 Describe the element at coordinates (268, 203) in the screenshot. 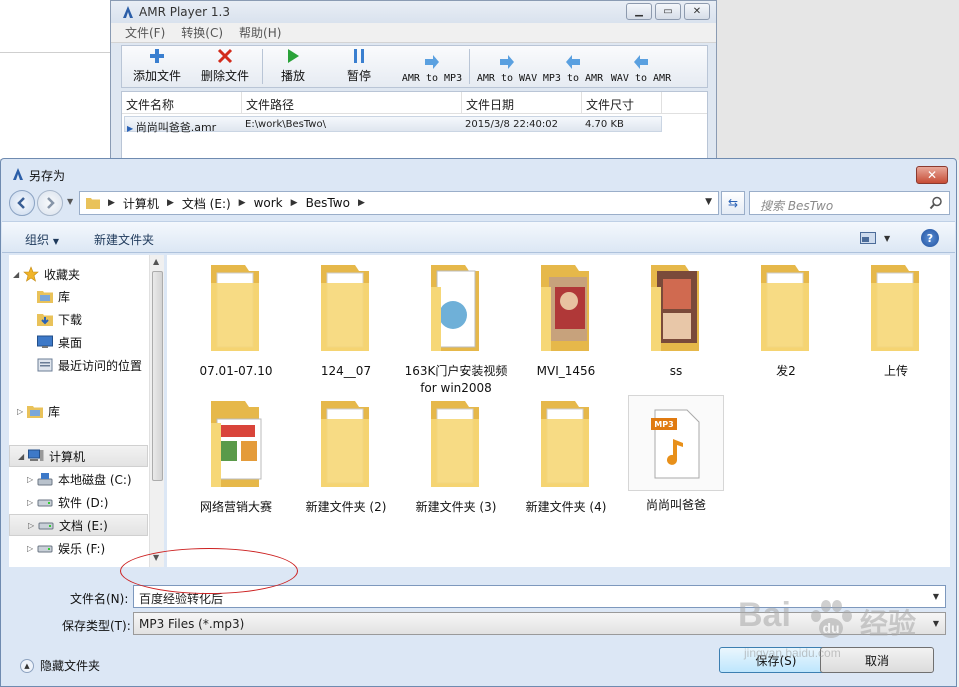

I see `breadcrumb-work: work` at that location.